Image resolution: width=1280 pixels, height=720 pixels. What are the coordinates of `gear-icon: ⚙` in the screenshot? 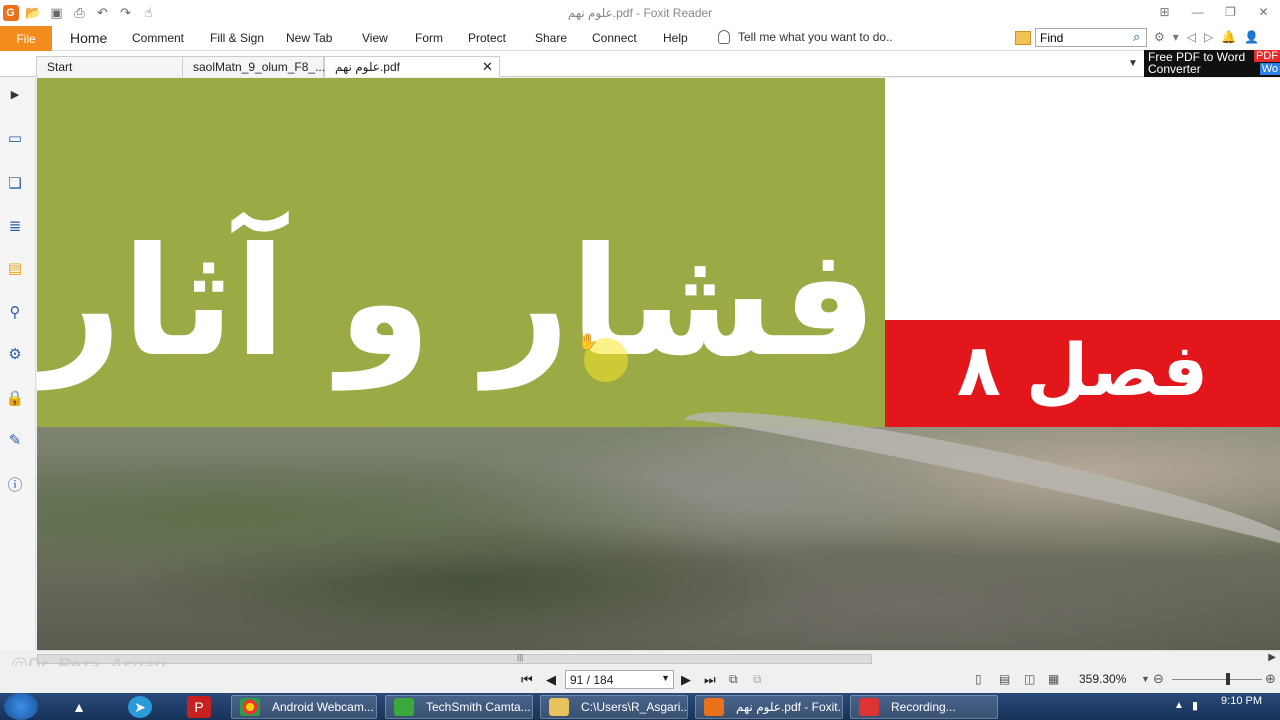 It's located at (1159, 37).